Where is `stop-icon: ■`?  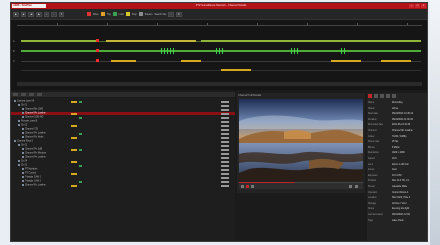
stop-icon: ■ is located at coordinates (23, 14).